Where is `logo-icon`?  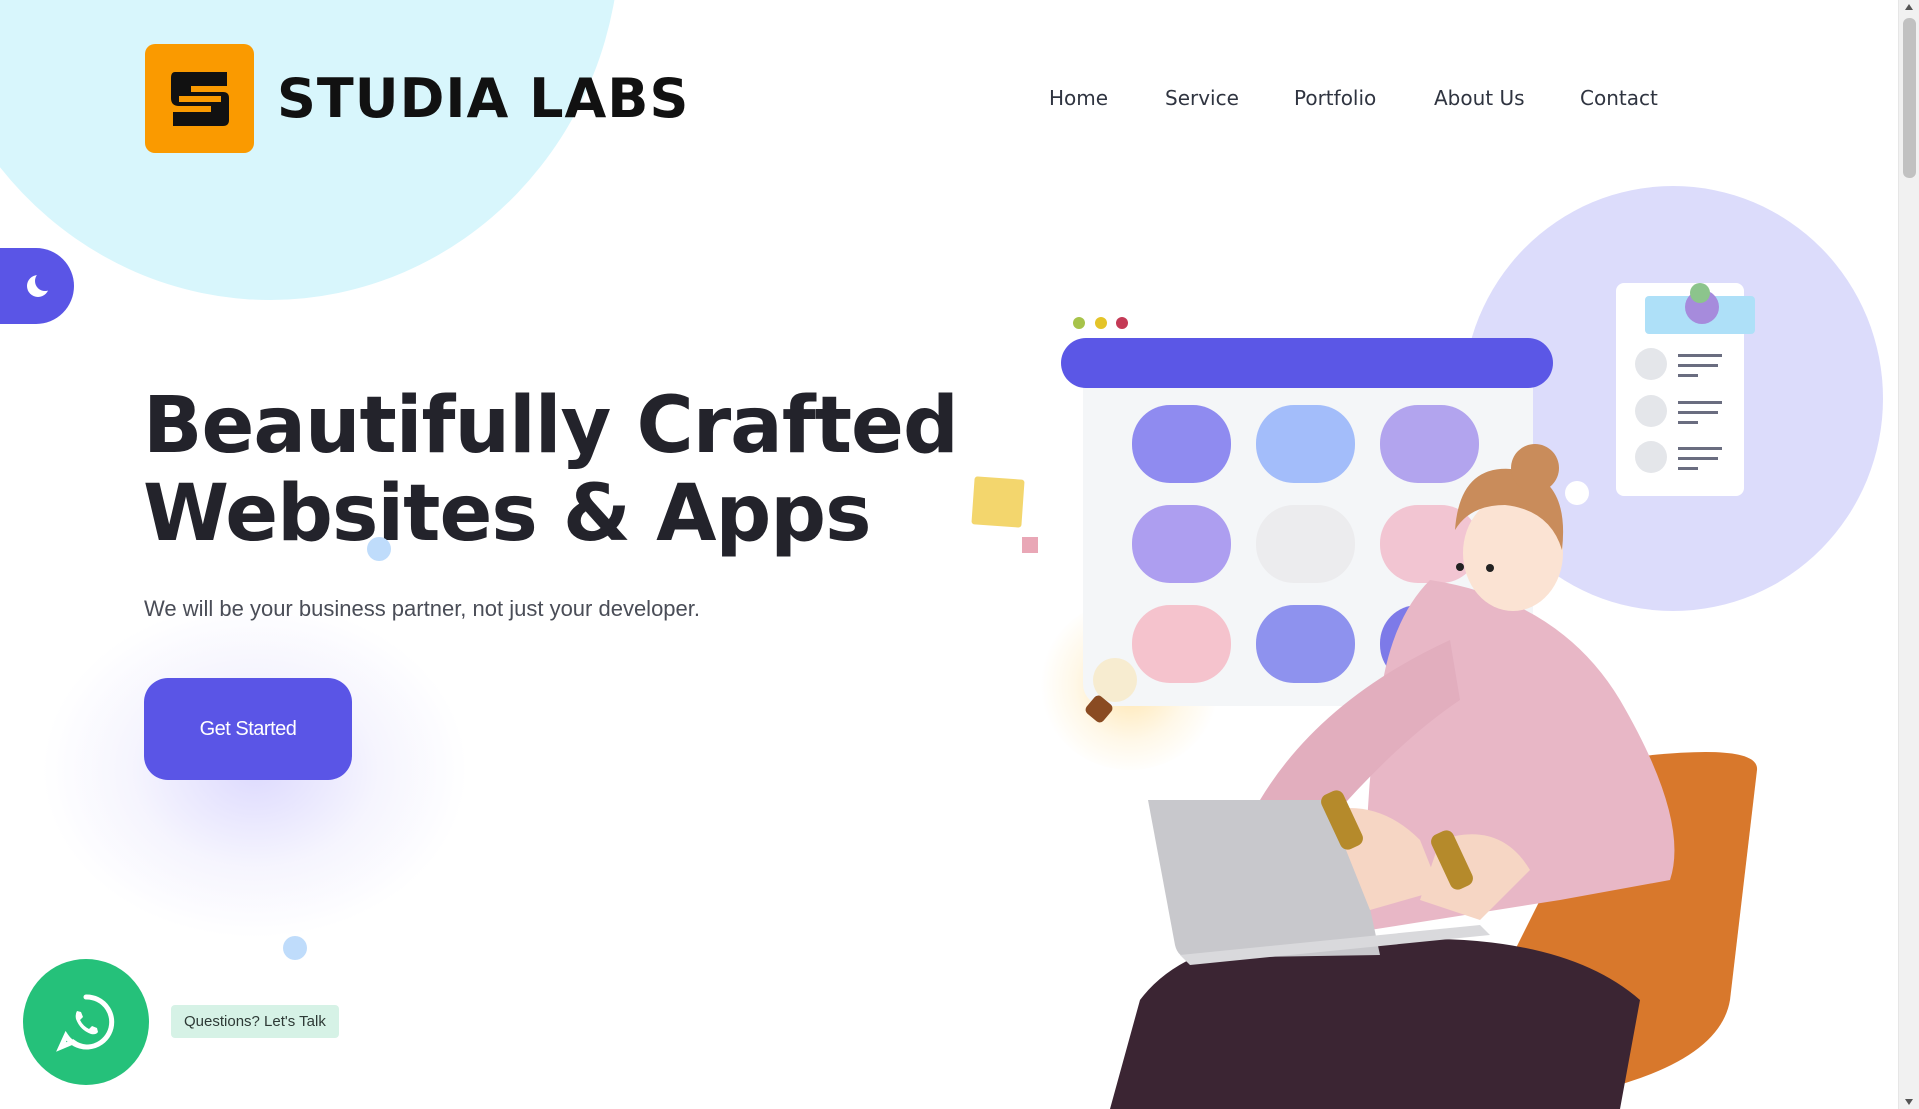 logo-icon is located at coordinates (199, 98).